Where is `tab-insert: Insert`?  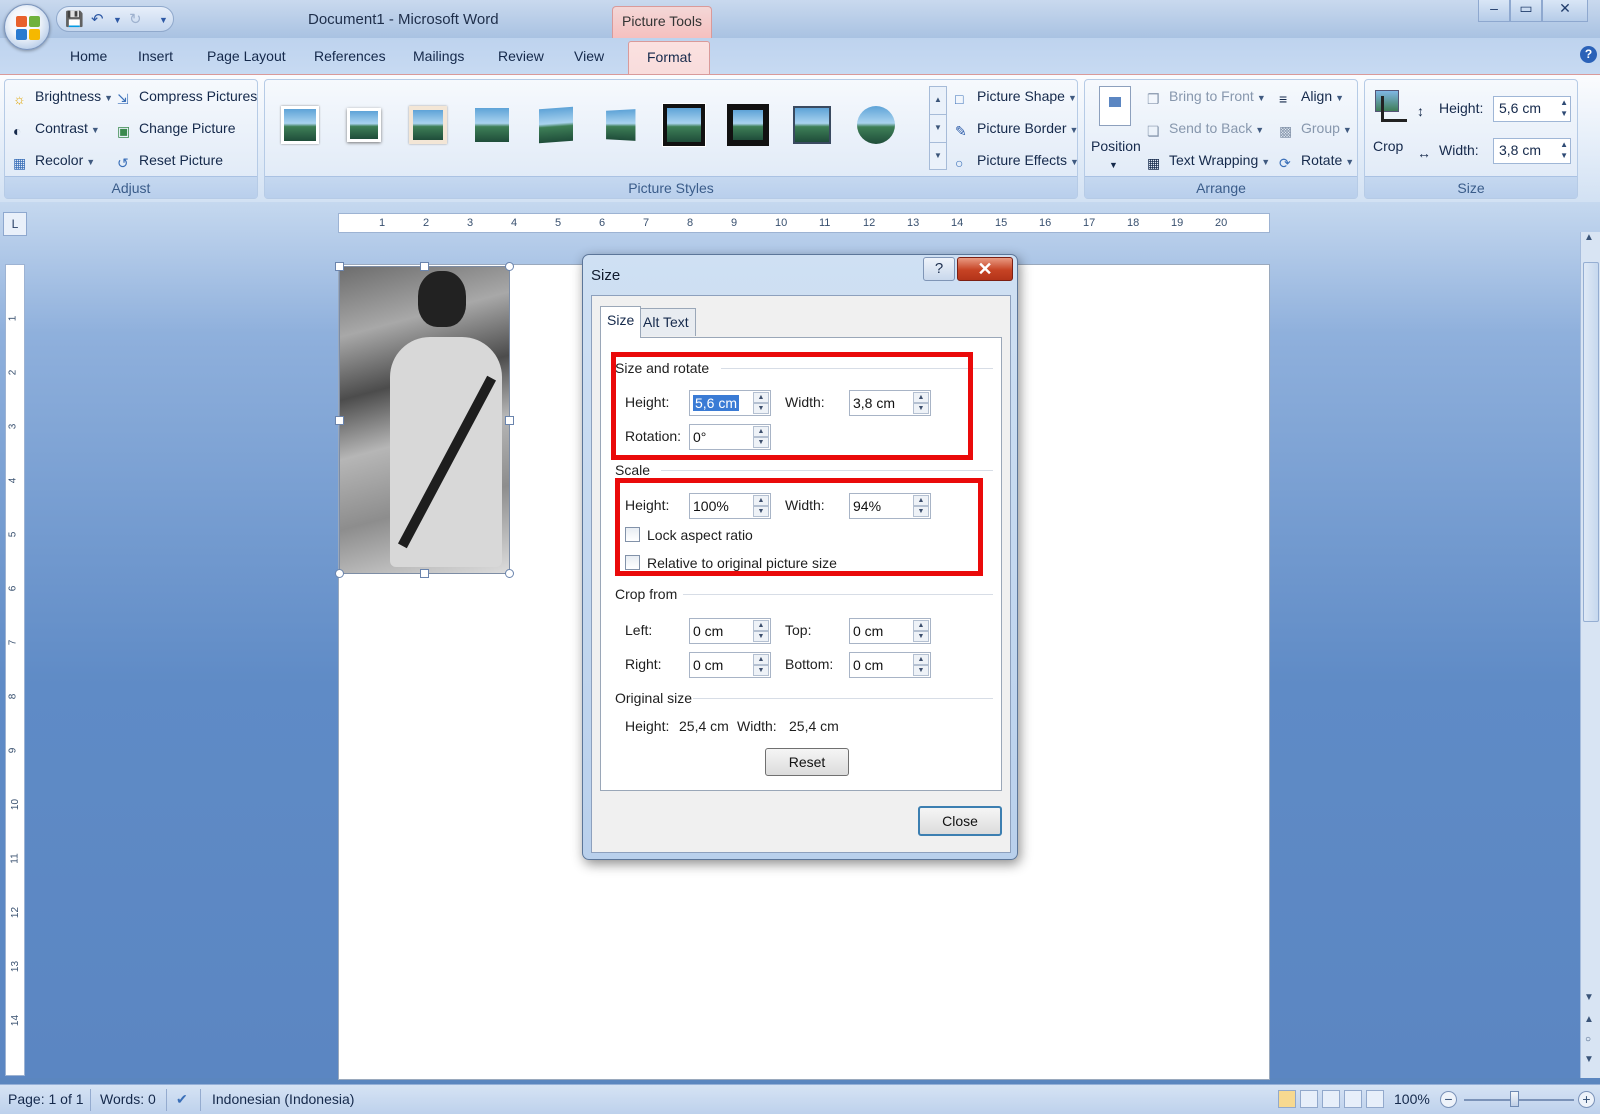 tab-insert: Insert is located at coordinates (155, 56).